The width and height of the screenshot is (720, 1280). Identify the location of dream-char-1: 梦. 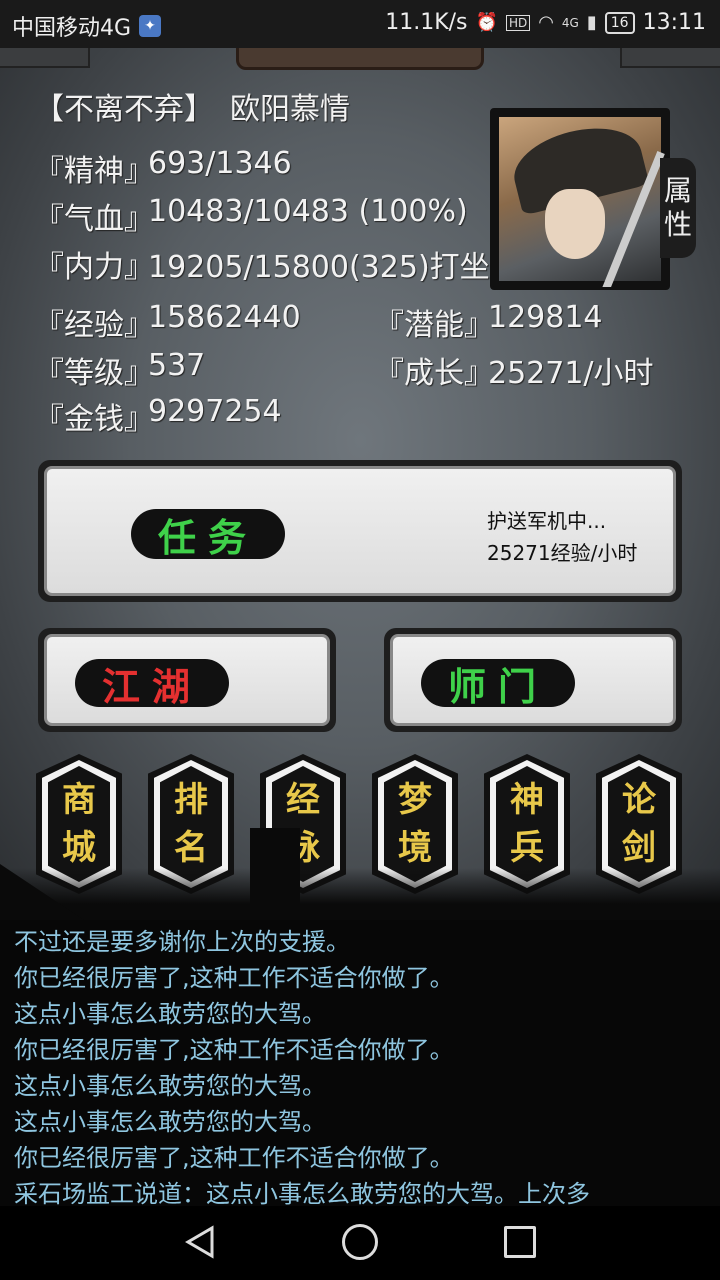
(415, 800).